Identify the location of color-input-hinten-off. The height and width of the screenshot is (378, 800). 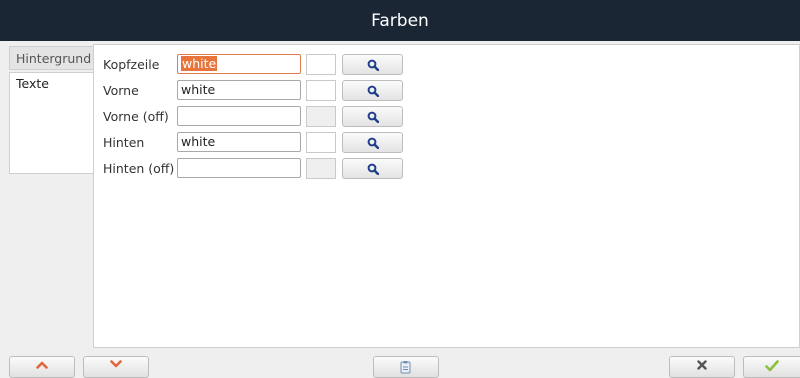
(239, 168).